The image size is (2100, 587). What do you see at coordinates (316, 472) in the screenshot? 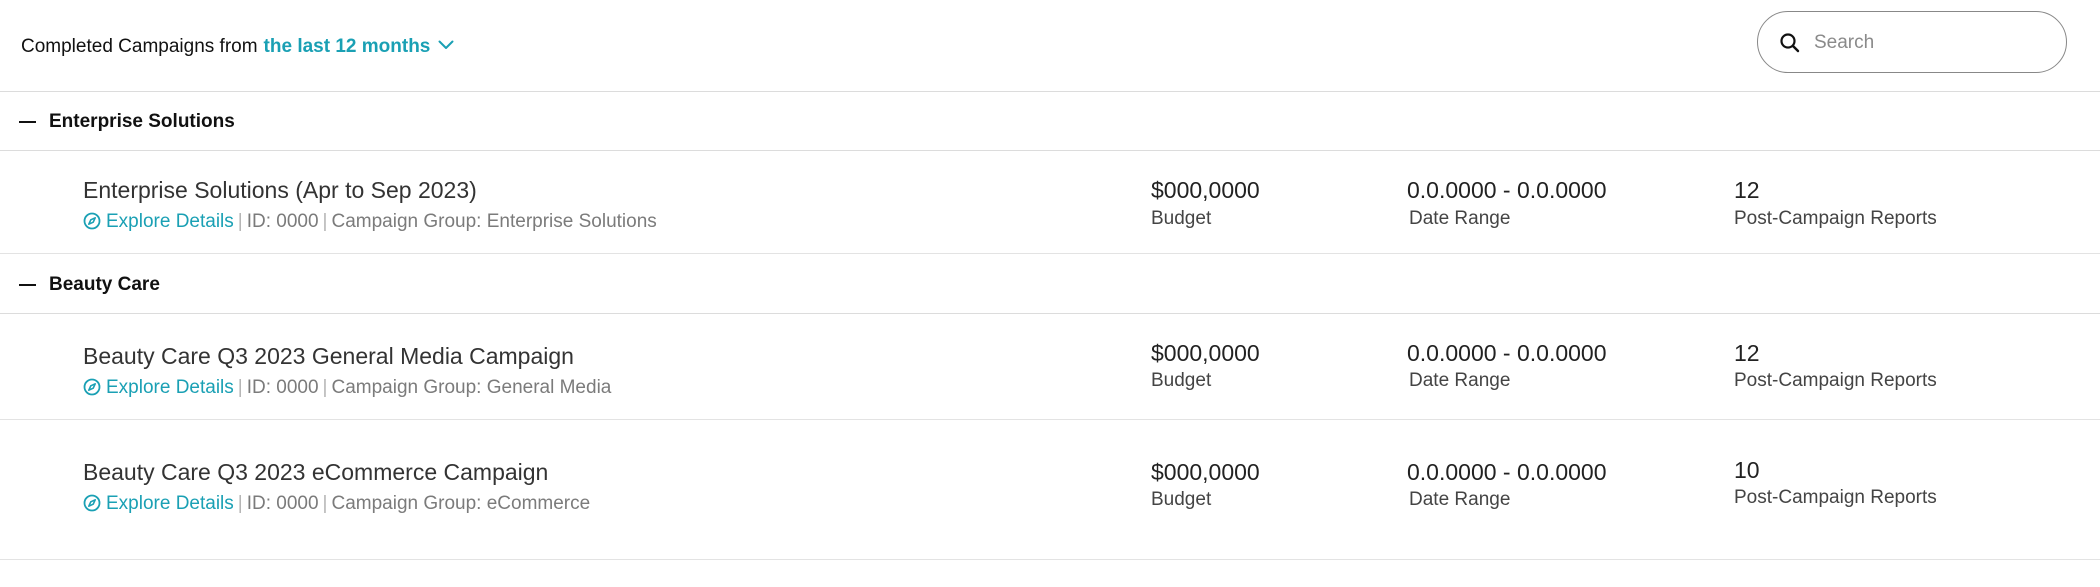
I see `campaign-title: Beauty Care Q3 2023 eCommerce Campaign` at bounding box center [316, 472].